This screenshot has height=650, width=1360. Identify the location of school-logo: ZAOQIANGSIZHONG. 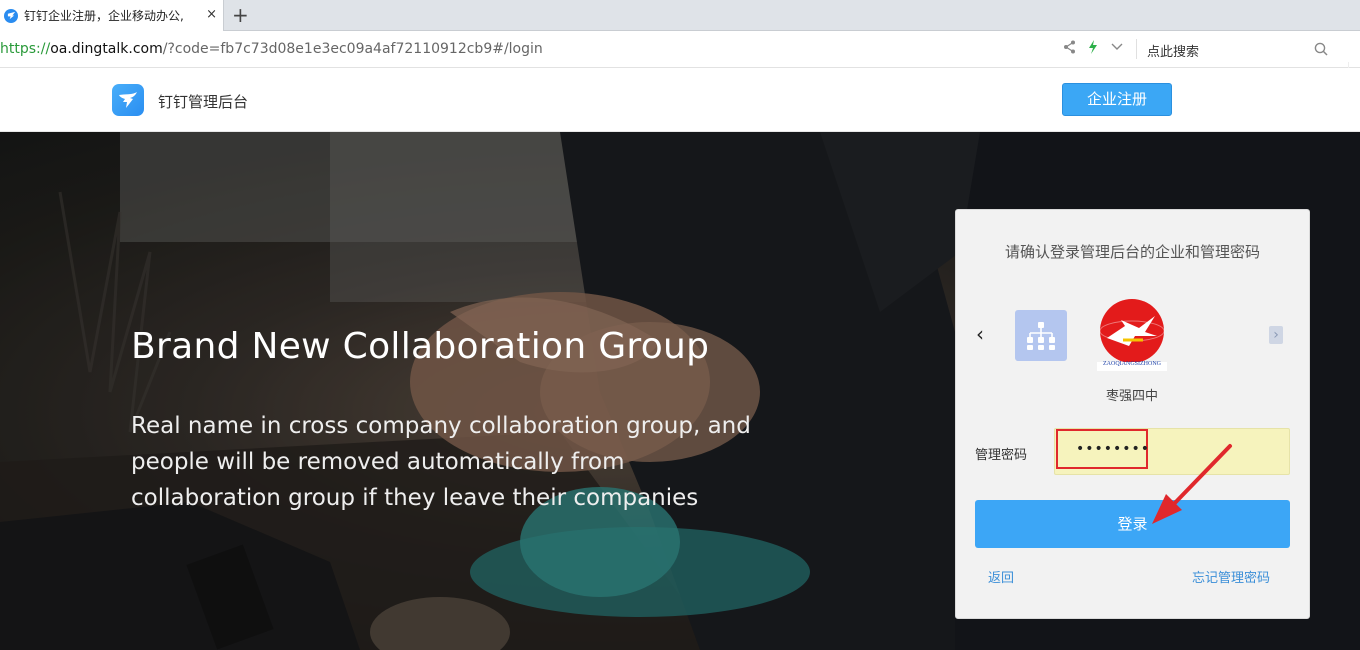
(1132, 335).